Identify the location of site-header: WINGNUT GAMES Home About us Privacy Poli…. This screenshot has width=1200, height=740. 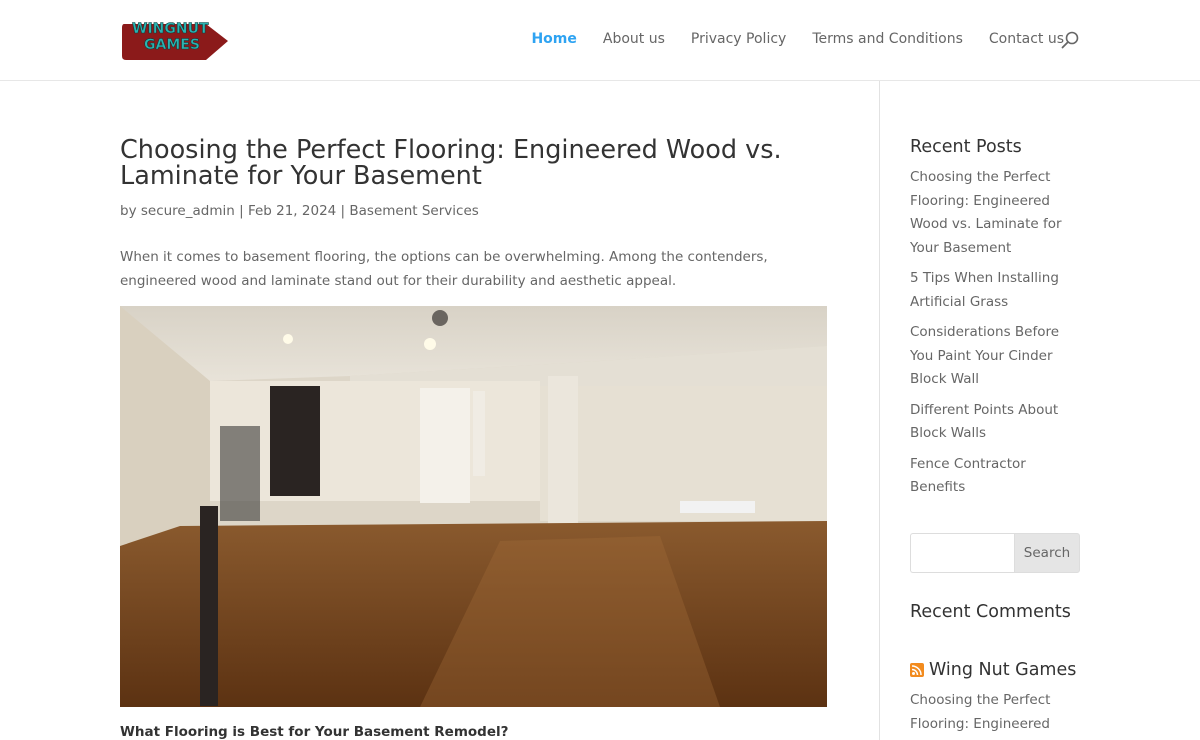
(600, 40).